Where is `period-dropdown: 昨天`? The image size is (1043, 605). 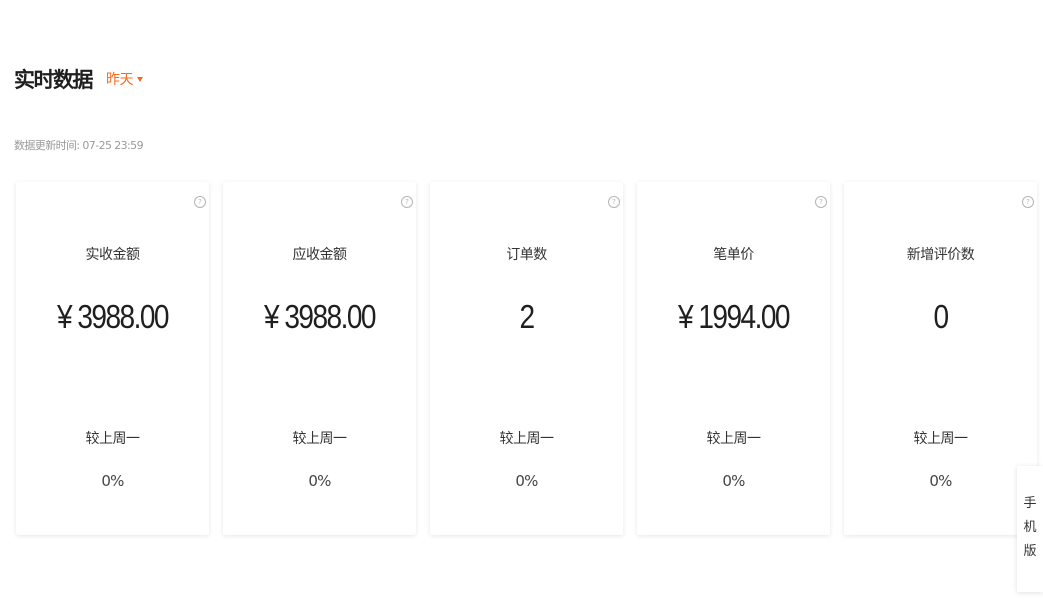
period-dropdown: 昨天 is located at coordinates (124, 79).